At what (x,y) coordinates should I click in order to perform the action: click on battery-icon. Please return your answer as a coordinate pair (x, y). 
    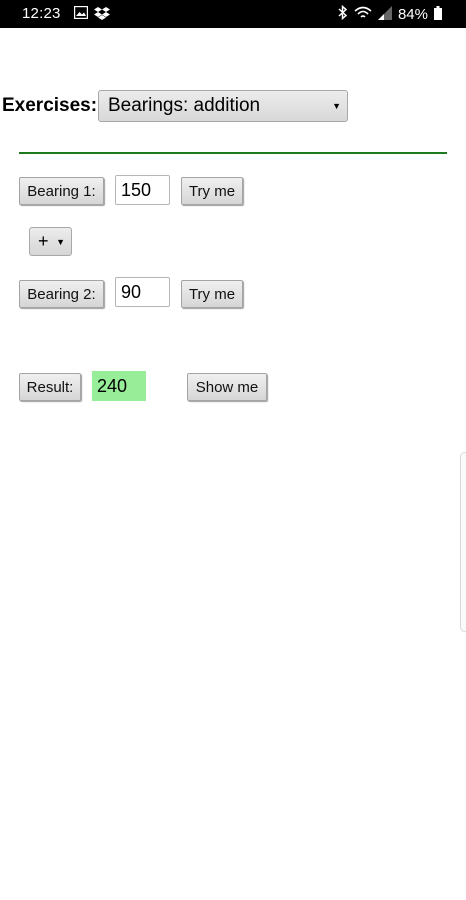
    Looking at the image, I should click on (438, 14).